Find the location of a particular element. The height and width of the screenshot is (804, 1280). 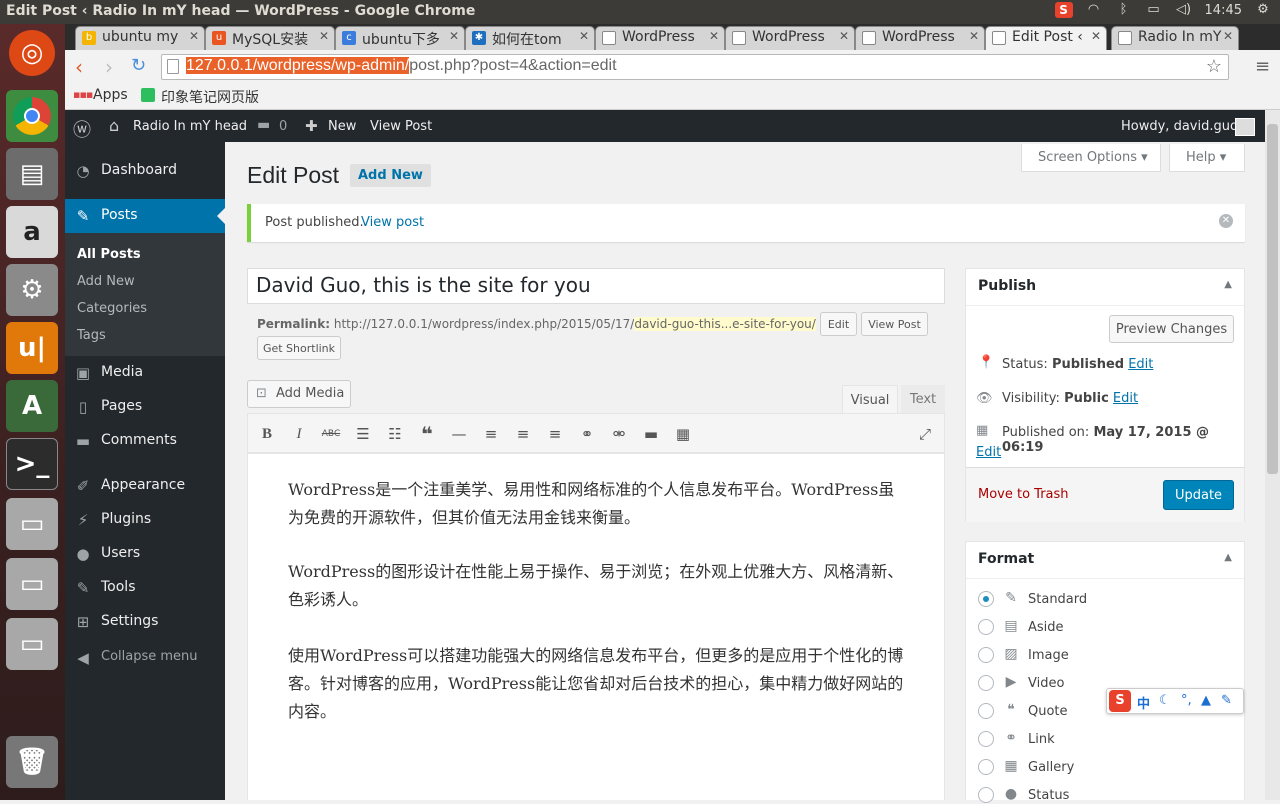

wordpress-logo-icon: ⓦ is located at coordinates (82, 129).